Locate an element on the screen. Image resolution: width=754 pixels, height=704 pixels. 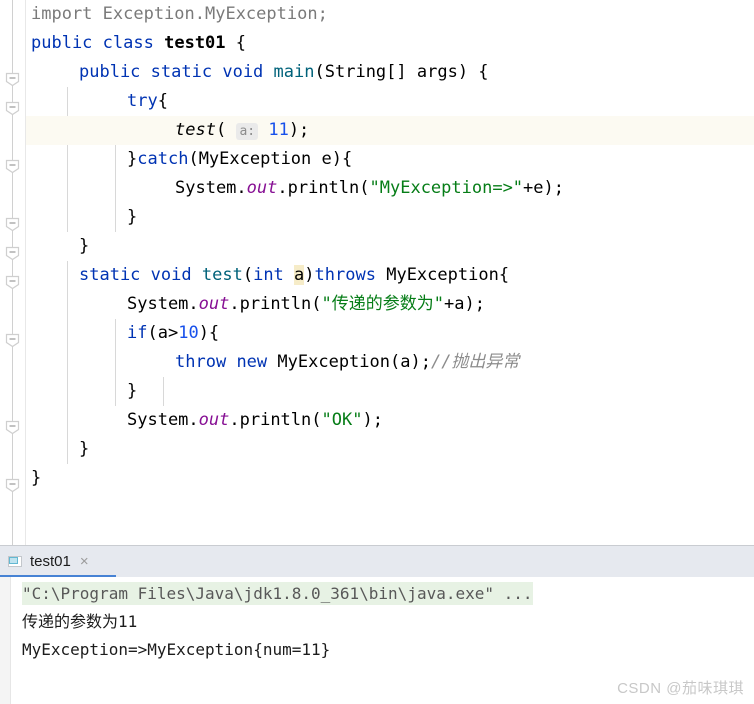
run-tab-test01: test01 × is located at coordinates (49, 561).